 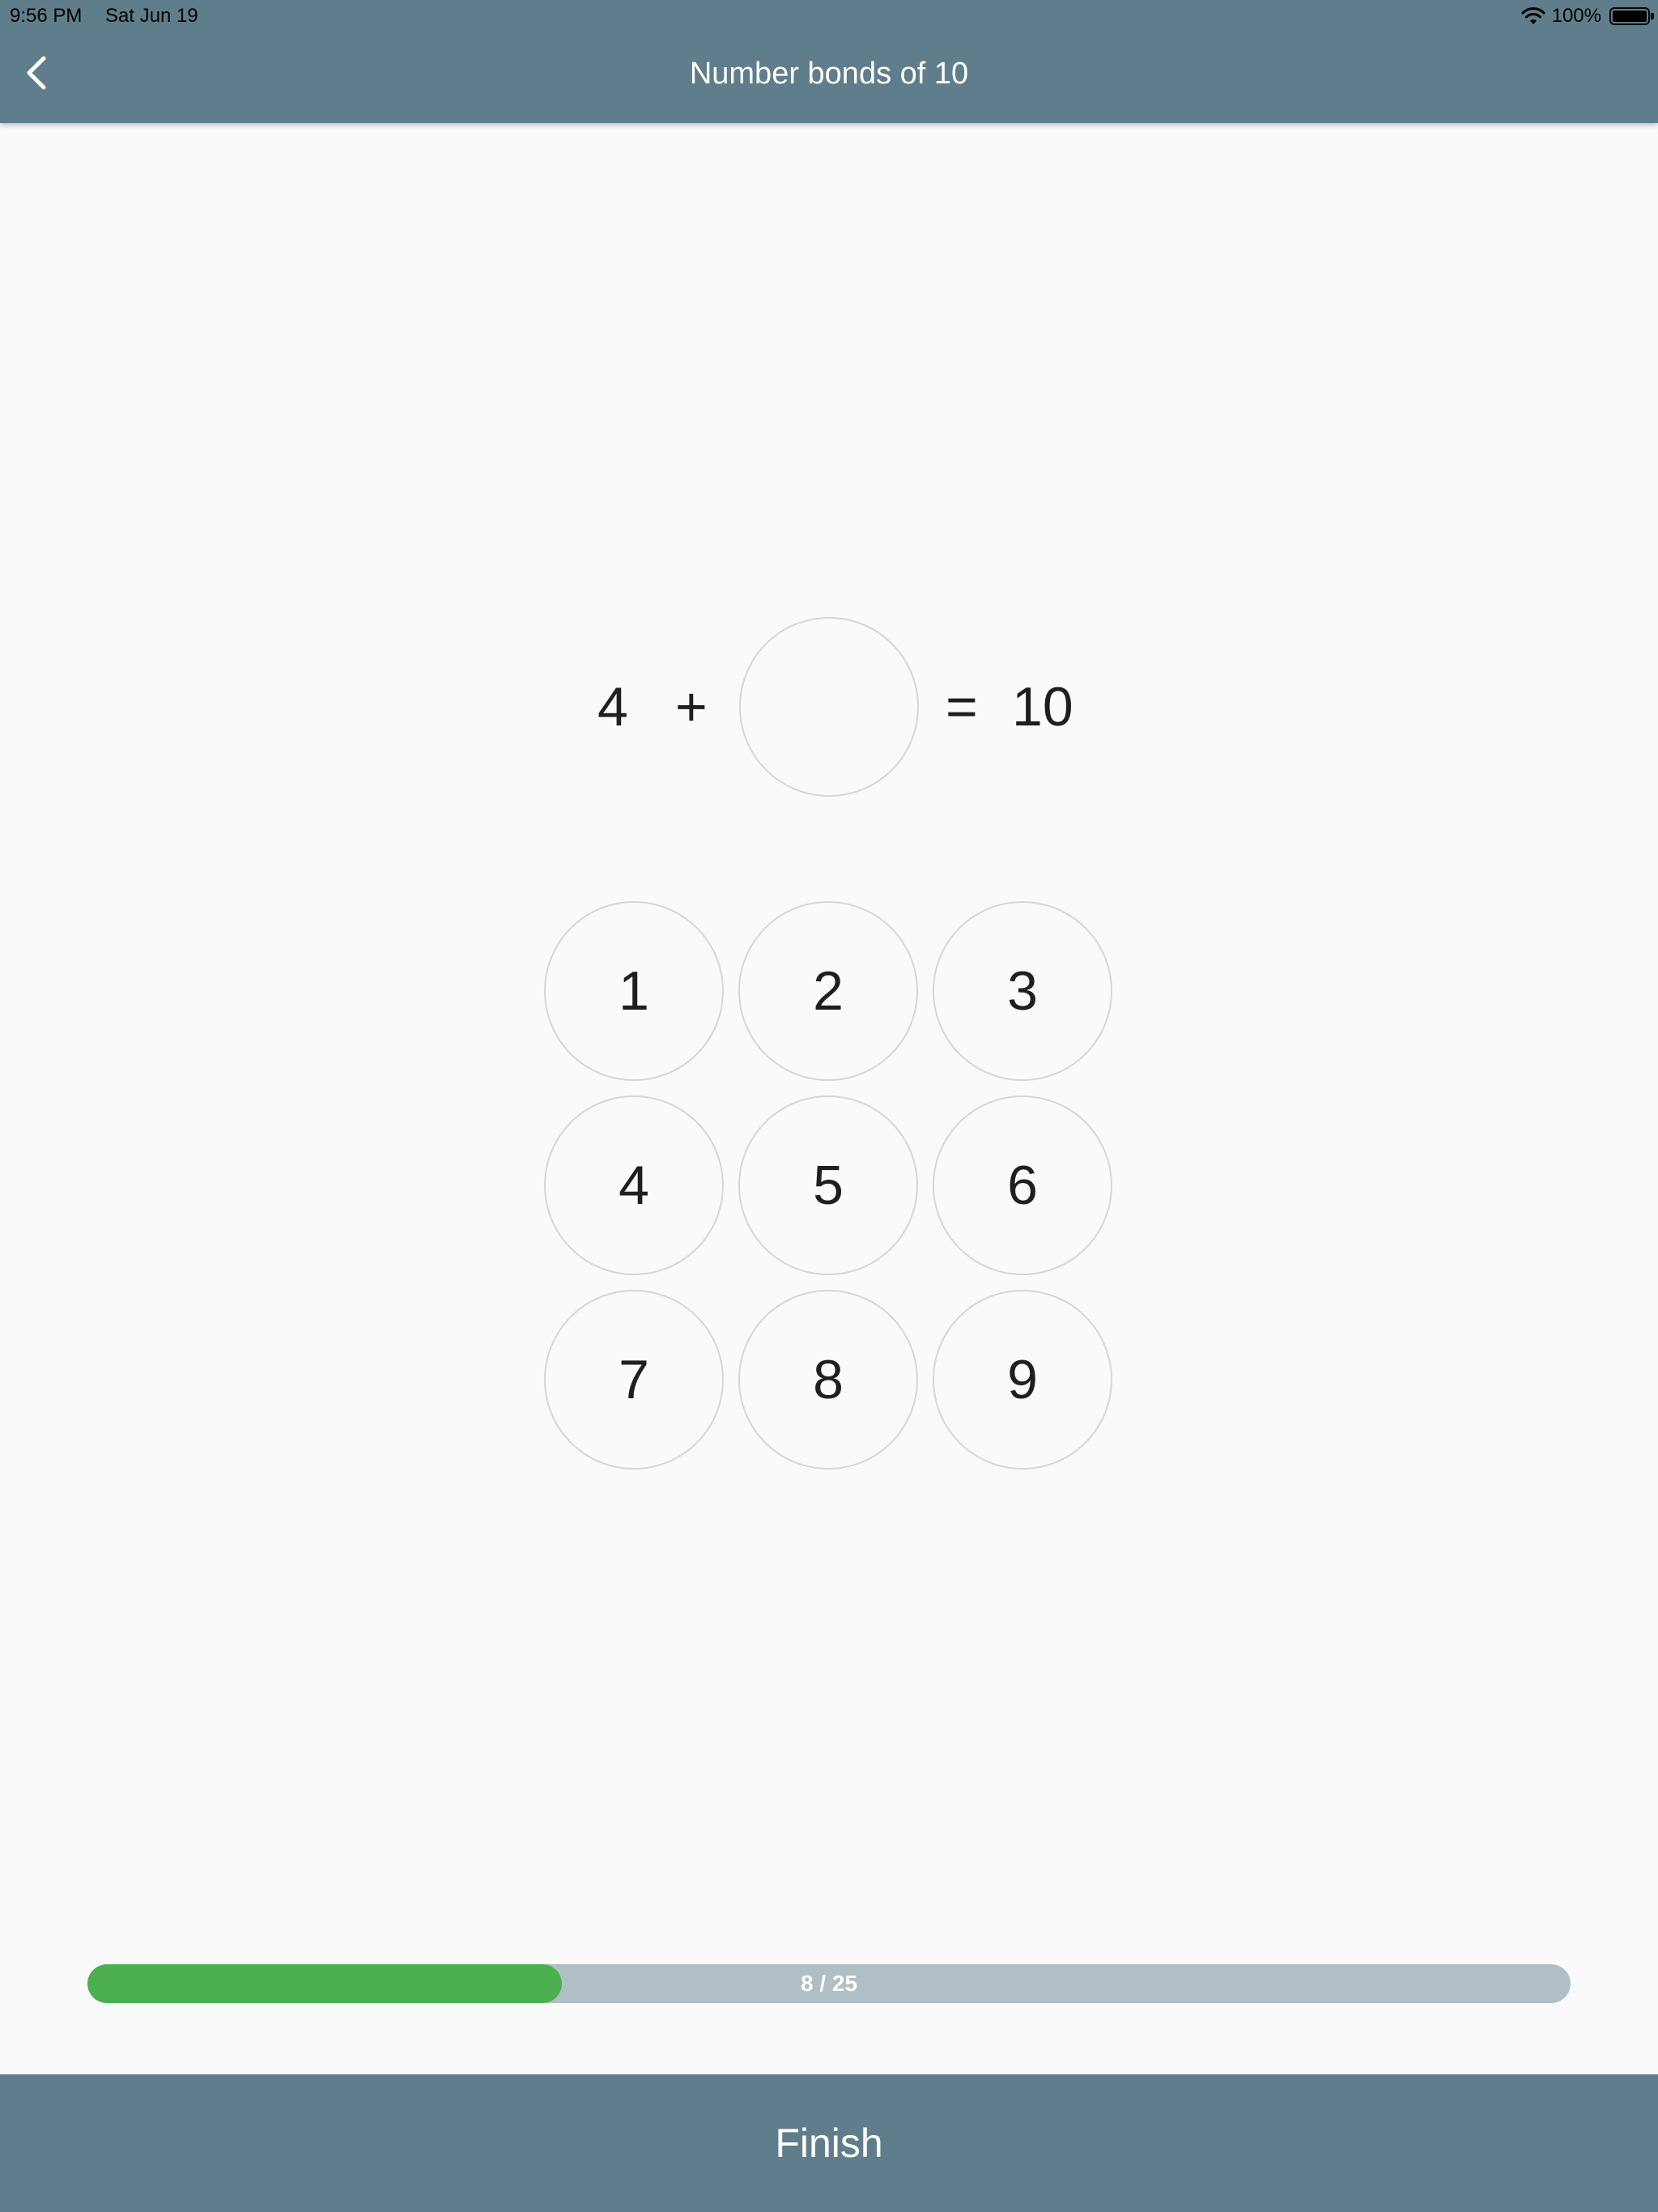 I want to click on key-7: 7, so click(x=634, y=1380).